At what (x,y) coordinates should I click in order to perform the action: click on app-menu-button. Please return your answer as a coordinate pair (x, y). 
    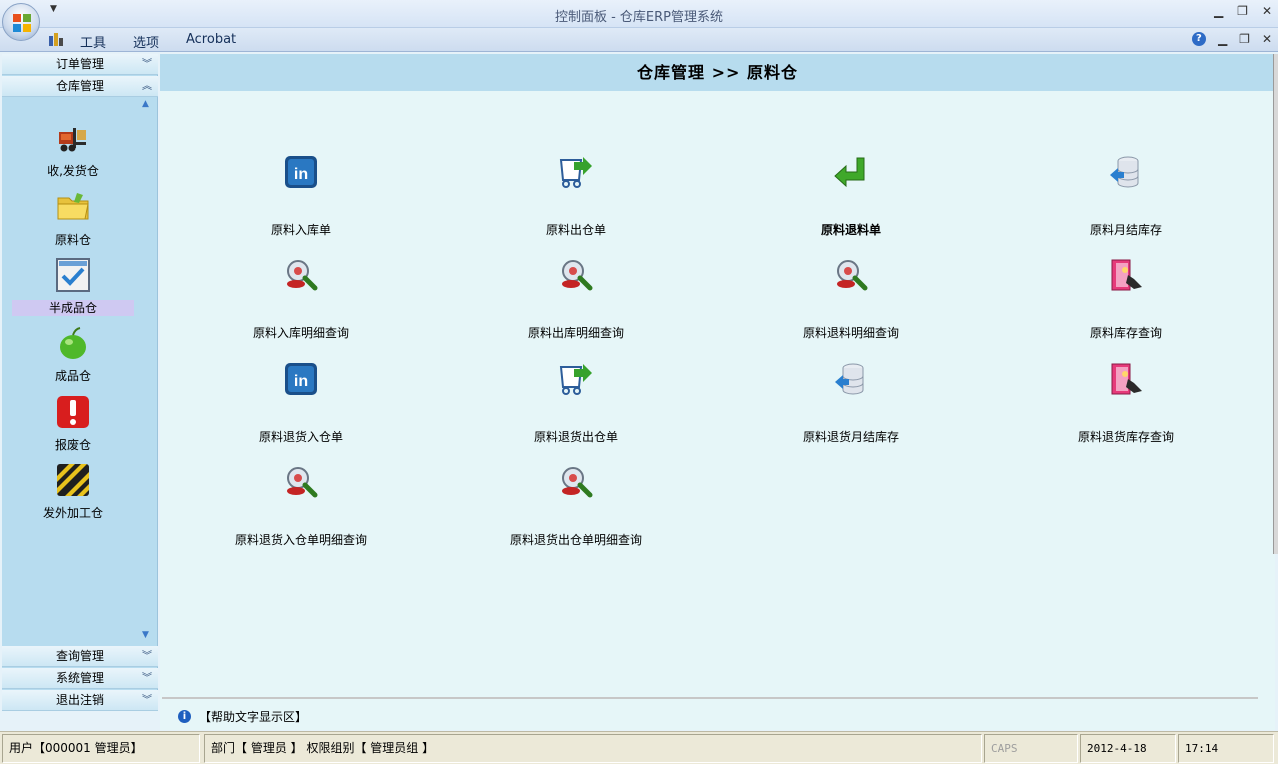
    Looking at the image, I should click on (21, 22).